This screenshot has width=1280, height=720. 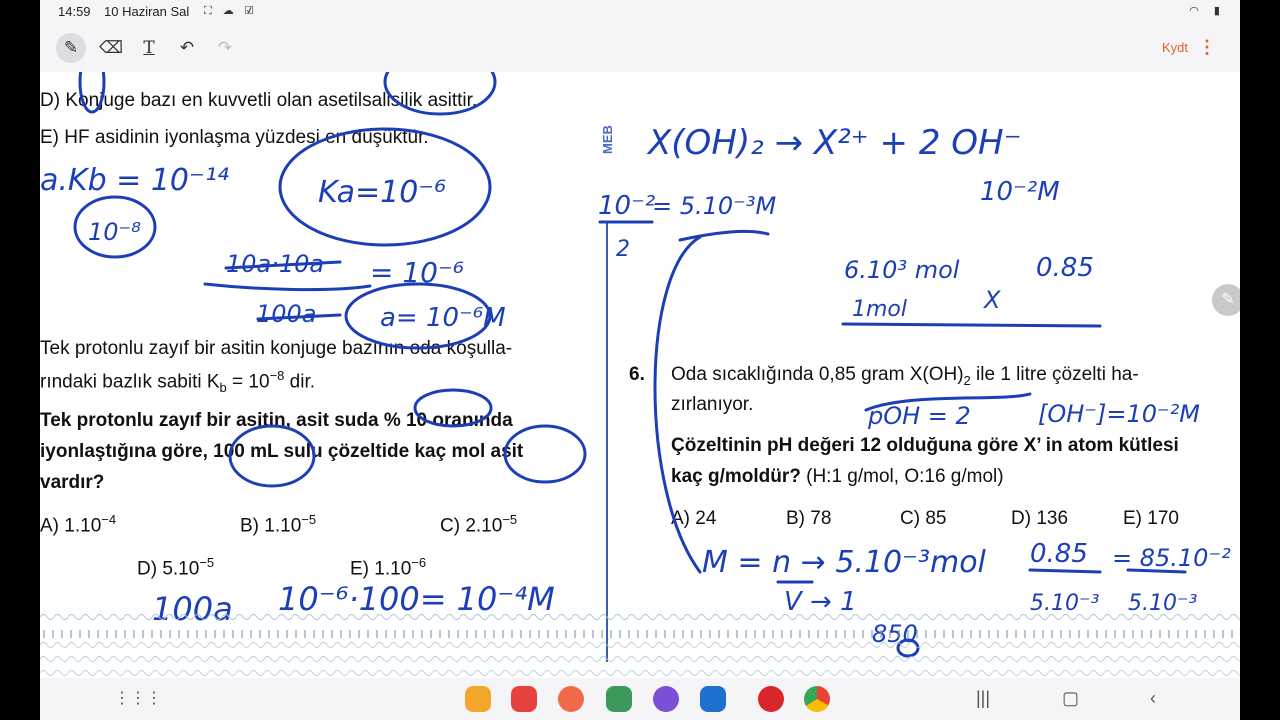 What do you see at coordinates (134, 180) in the screenshot?
I see `ink-text: a.Kb = 10⁻¹⁴` at bounding box center [134, 180].